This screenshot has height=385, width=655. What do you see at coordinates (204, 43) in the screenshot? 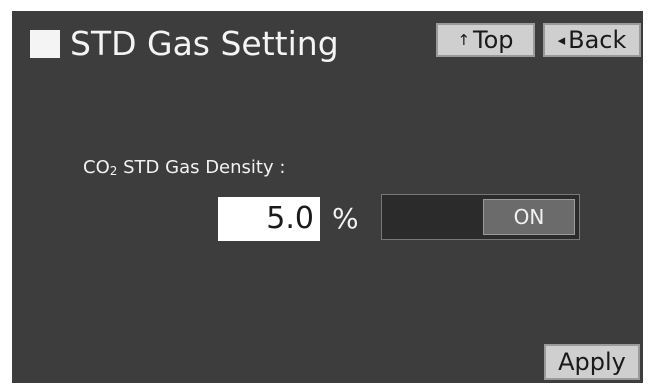
I see `page-title: STD Gas Setting` at bounding box center [204, 43].